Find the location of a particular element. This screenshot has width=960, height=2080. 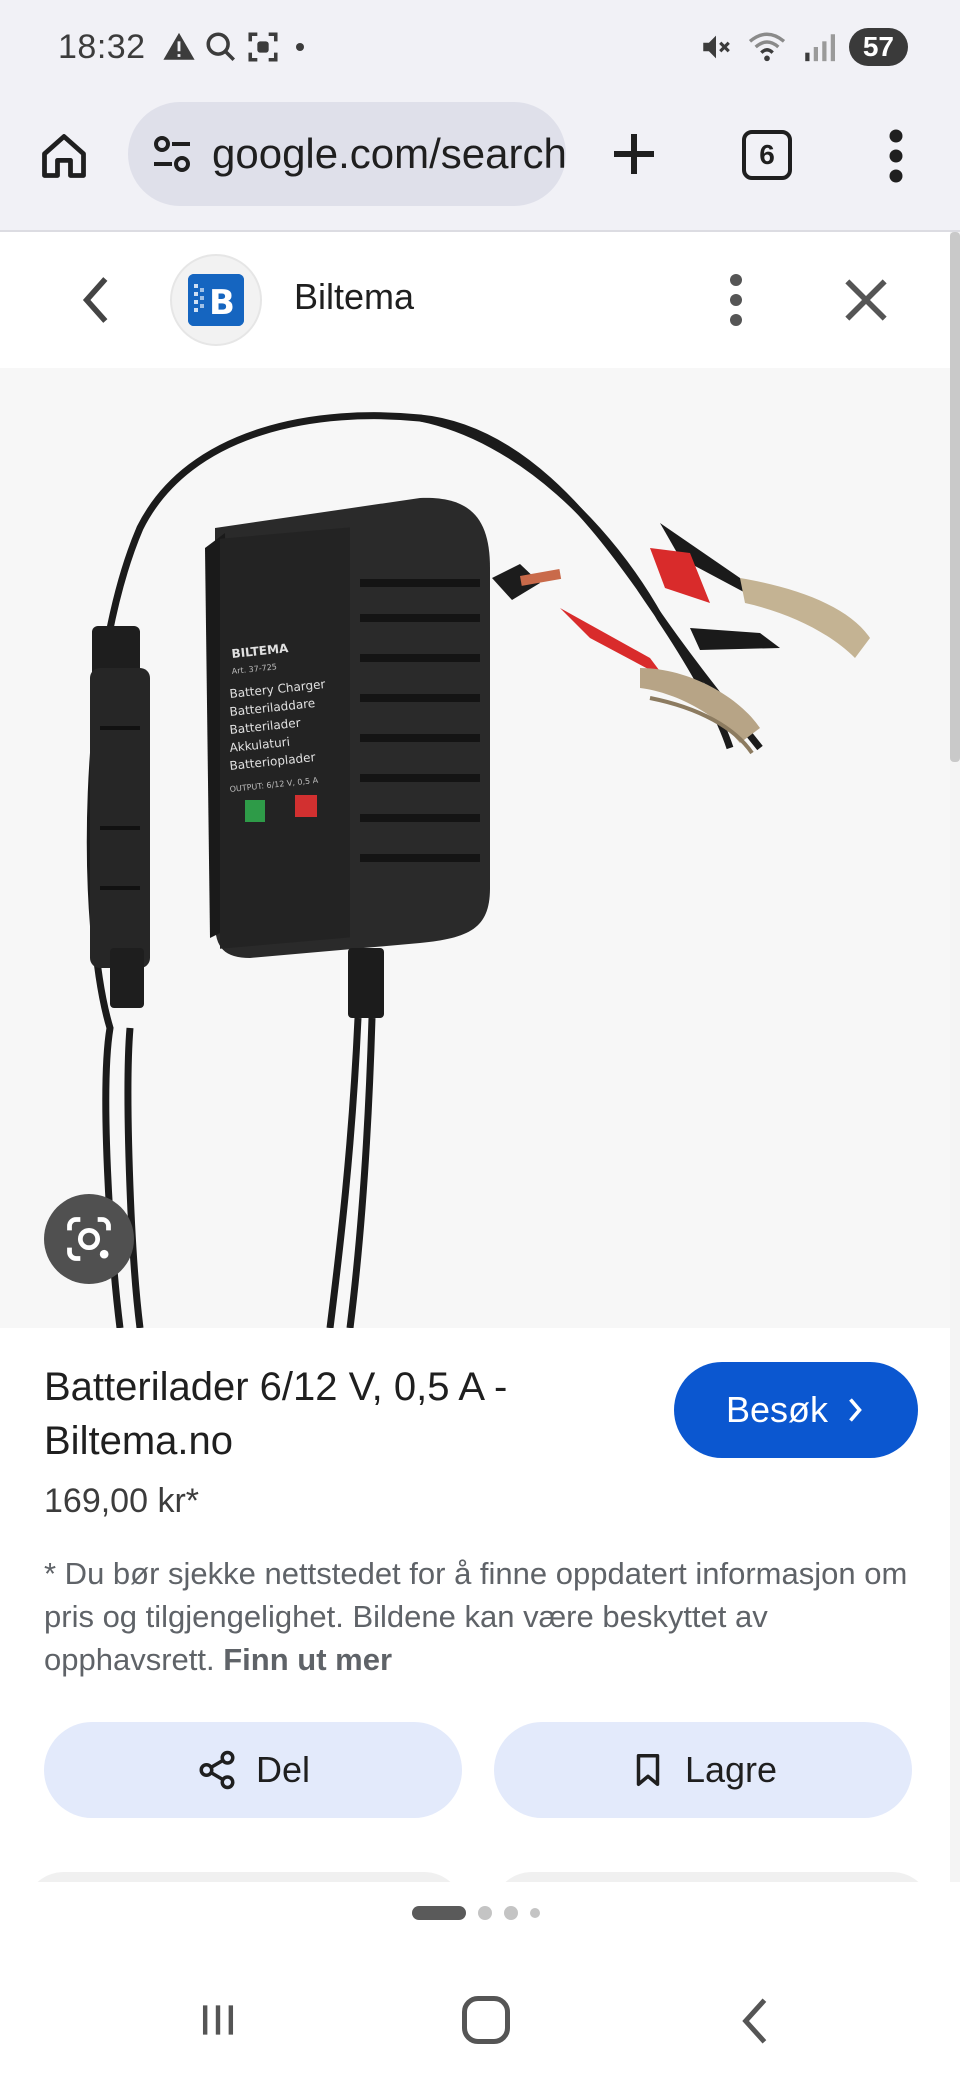

back-chevron-icon is located at coordinates (96, 300).